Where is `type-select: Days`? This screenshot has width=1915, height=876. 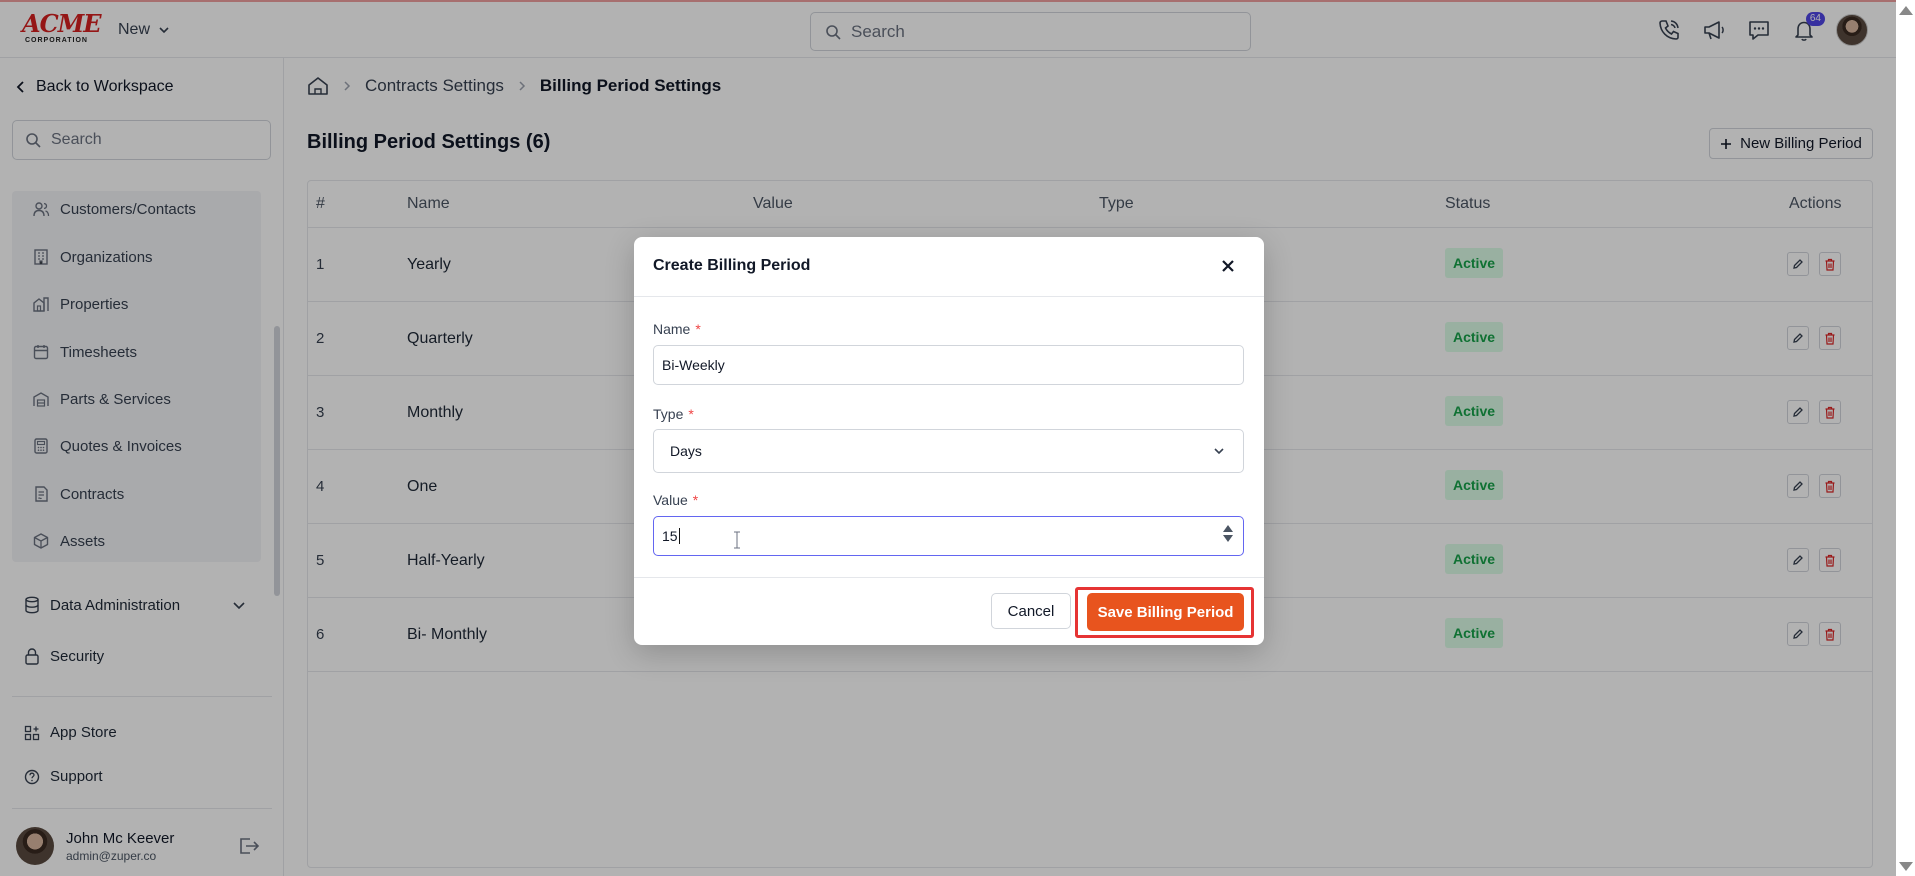
type-select: Days is located at coordinates (948, 451).